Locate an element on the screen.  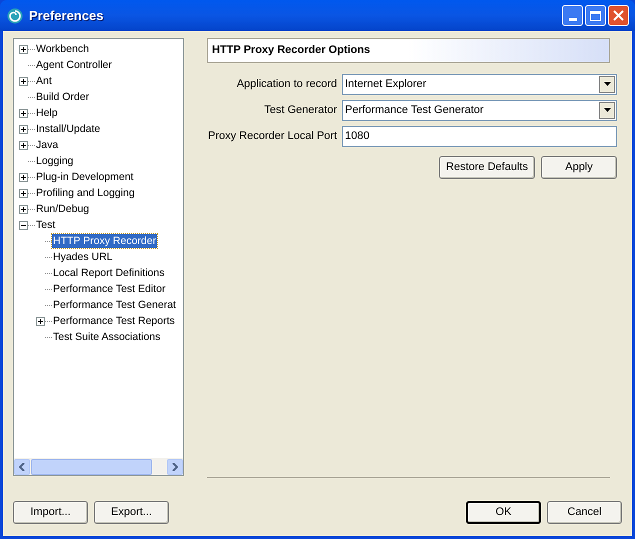
field-label: Proxy Recorder Local Port is located at coordinates (272, 136).